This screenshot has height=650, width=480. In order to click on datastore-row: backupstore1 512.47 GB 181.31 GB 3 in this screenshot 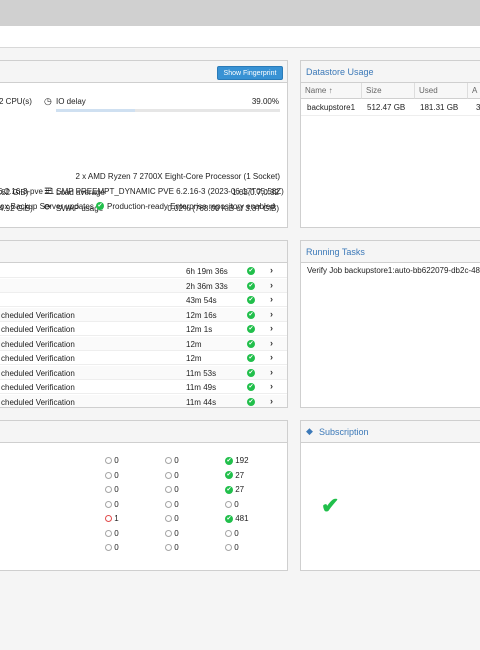, I will do `click(390, 108)`.